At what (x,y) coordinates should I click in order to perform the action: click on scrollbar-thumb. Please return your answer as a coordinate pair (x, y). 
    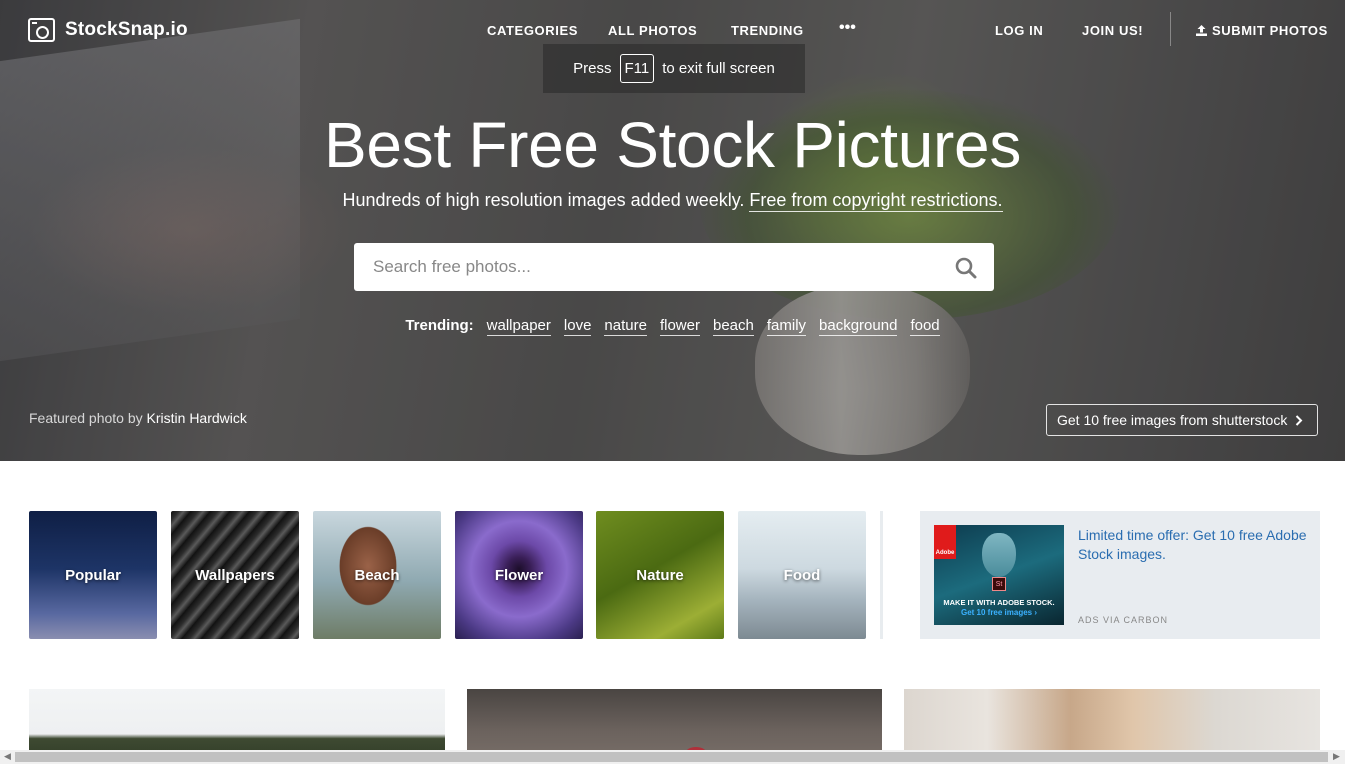
    Looking at the image, I should click on (671, 757).